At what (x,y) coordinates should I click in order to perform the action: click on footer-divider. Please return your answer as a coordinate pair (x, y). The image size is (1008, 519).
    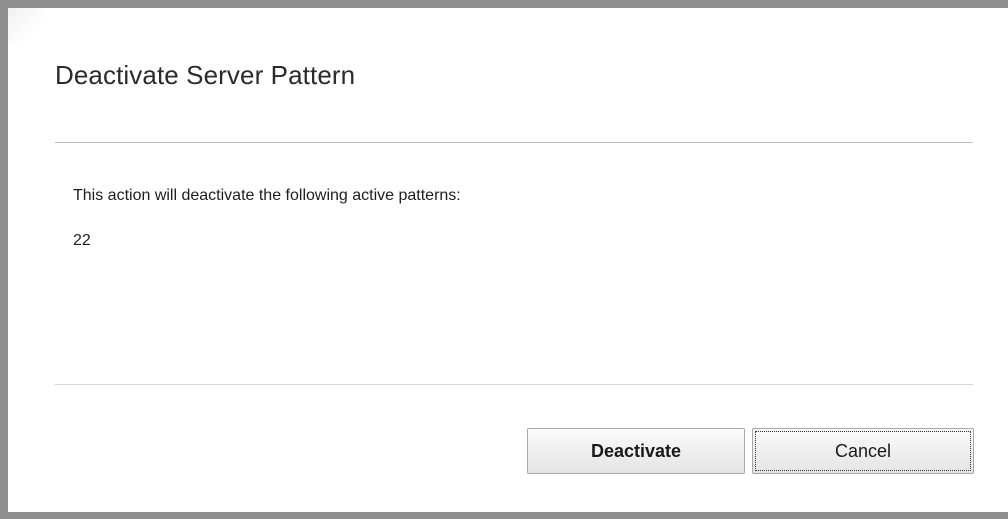
    Looking at the image, I should click on (514, 384).